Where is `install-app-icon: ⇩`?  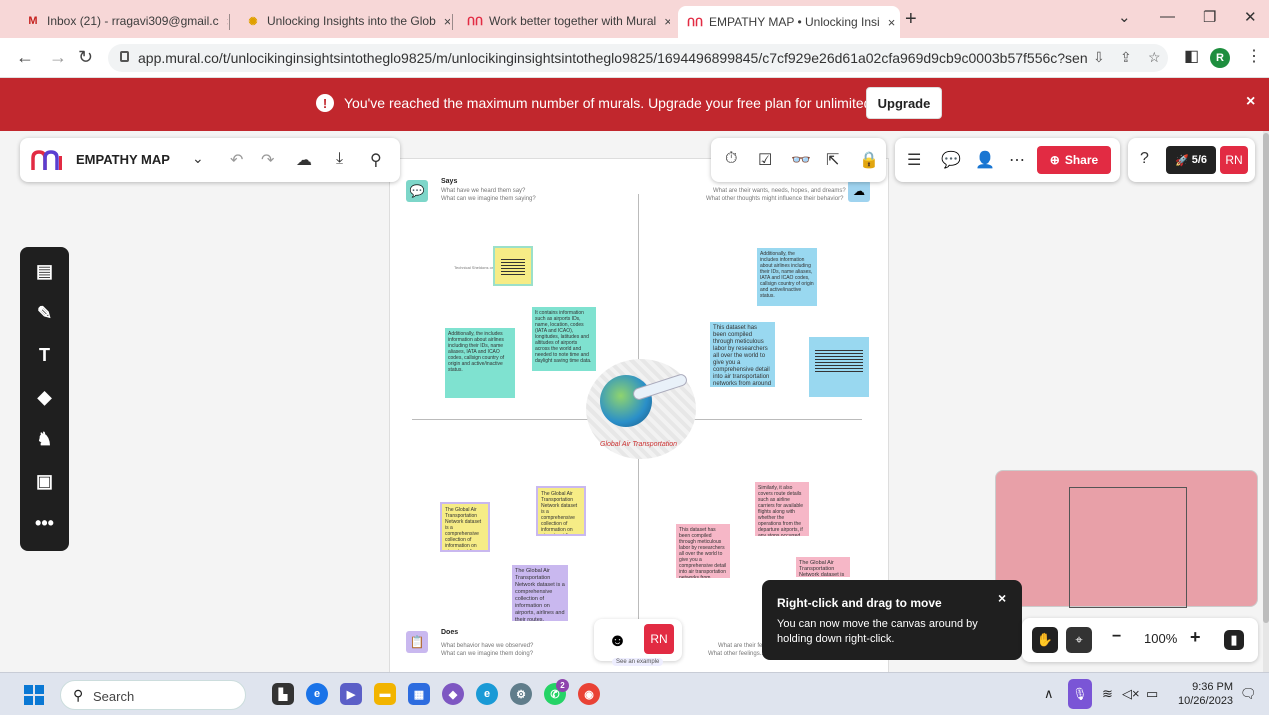
install-app-icon: ⇩ is located at coordinates (1099, 57).